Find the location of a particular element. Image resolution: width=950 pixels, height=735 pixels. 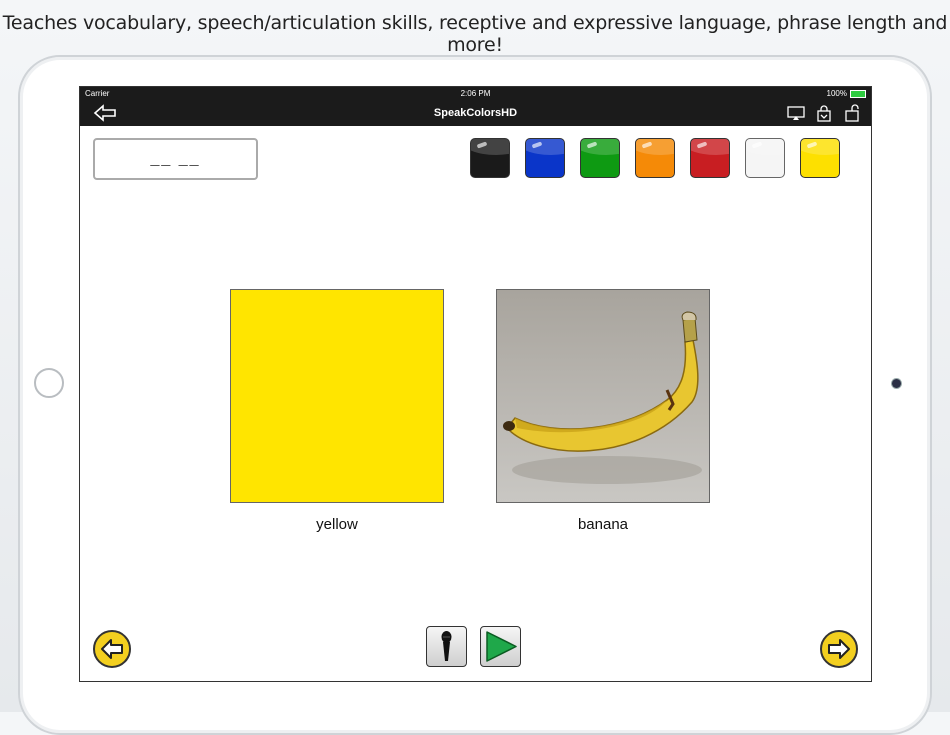

color-card-label: yellow is located at coordinates (337, 524).